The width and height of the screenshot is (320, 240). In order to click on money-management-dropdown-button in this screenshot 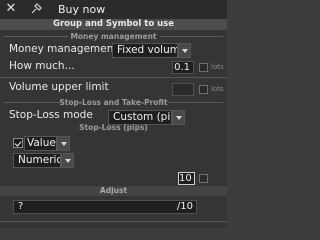, I will do `click(184, 50)`.